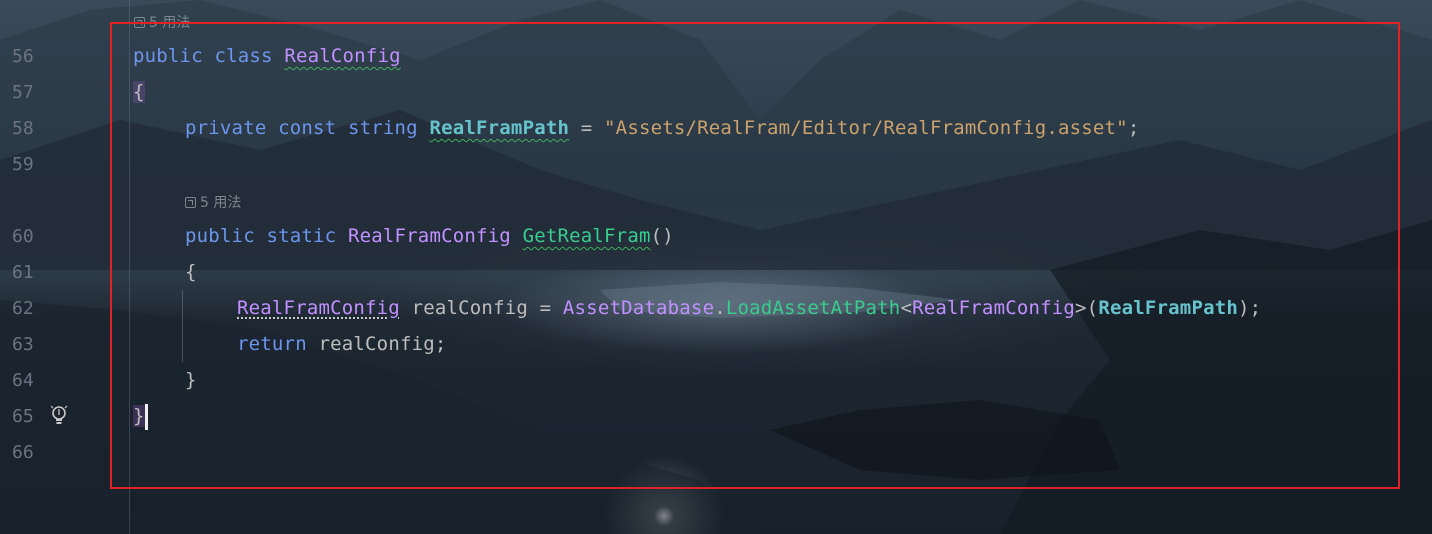 The image size is (1432, 534). What do you see at coordinates (23, 308) in the screenshot?
I see `line-number: 62` at bounding box center [23, 308].